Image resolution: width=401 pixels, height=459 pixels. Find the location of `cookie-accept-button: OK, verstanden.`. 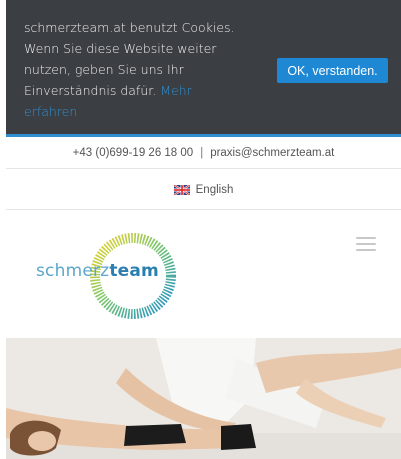

cookie-accept-button: OK, verstanden. is located at coordinates (332, 70).